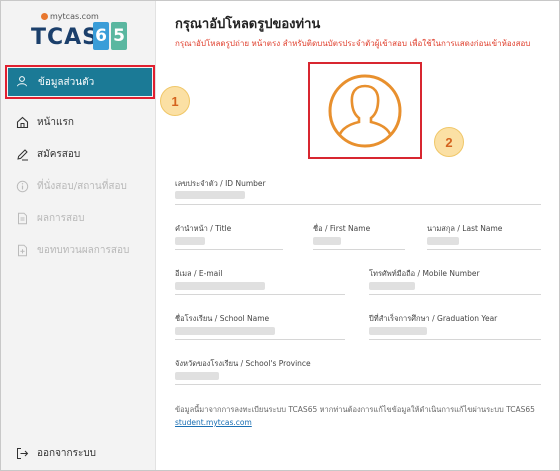  Describe the element at coordinates (44, 16) in the screenshot. I see `logo-dot-icon` at that location.